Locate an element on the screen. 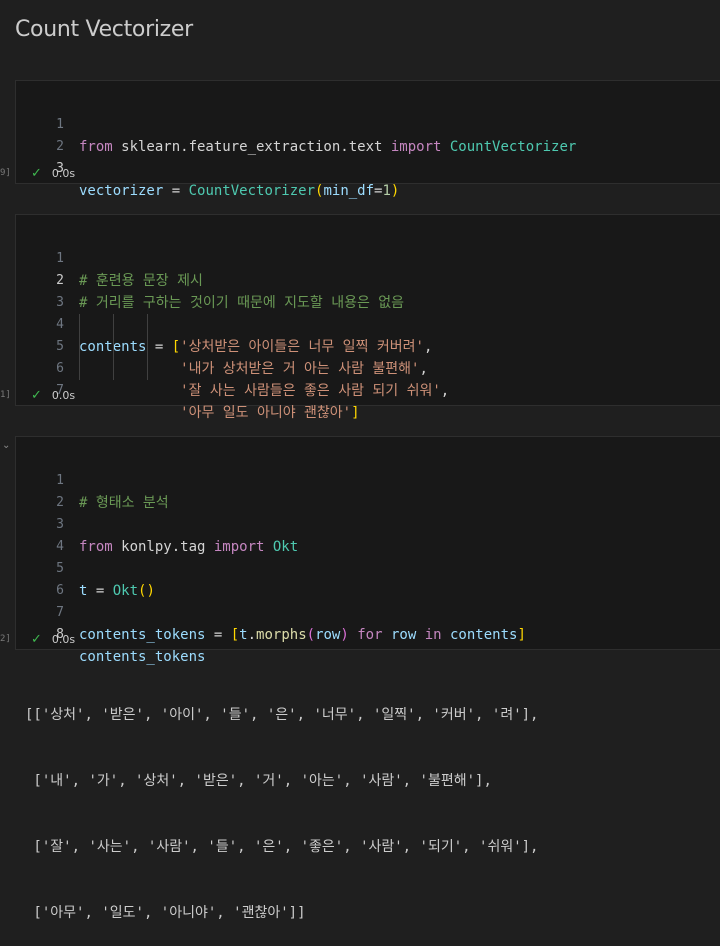 The image size is (720, 946). code-text: vectorizer = CountVectorizer(min_df=1) is located at coordinates (239, 191).